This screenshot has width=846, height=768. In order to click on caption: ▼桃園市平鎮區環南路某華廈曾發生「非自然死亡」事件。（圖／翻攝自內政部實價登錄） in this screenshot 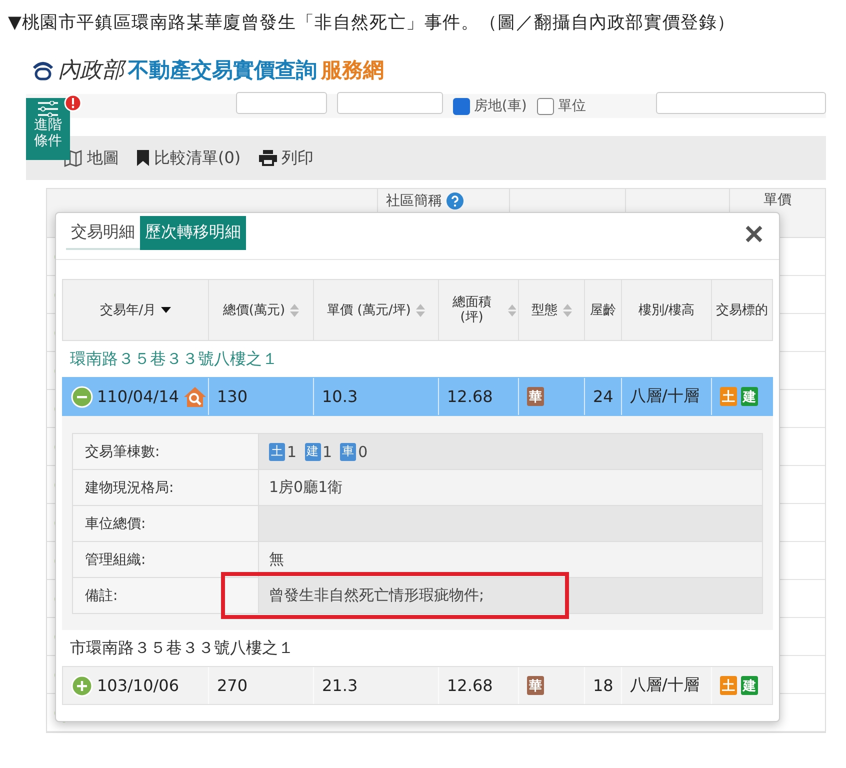, I will do `click(371, 23)`.